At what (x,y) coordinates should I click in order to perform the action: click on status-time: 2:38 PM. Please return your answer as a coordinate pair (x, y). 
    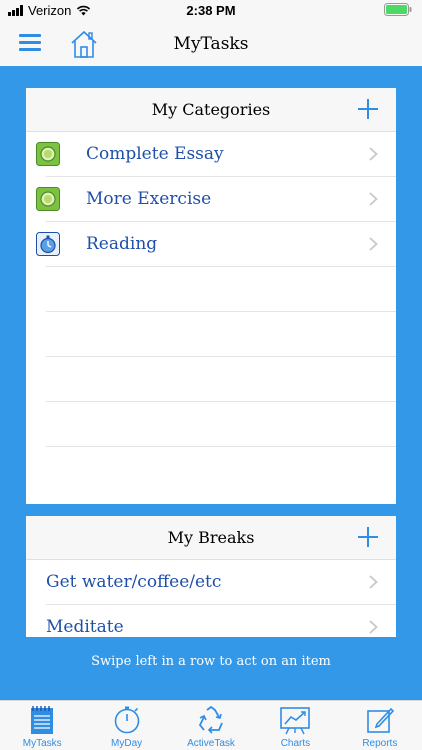
    Looking at the image, I should click on (211, 10).